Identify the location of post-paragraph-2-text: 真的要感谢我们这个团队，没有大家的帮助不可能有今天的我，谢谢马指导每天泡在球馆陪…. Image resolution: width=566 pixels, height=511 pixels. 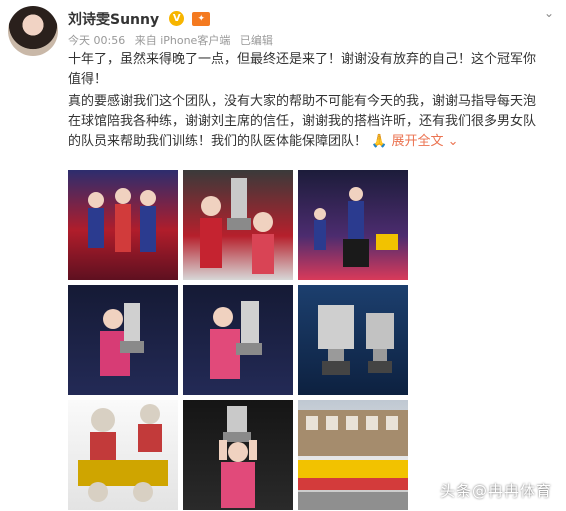
(302, 121).